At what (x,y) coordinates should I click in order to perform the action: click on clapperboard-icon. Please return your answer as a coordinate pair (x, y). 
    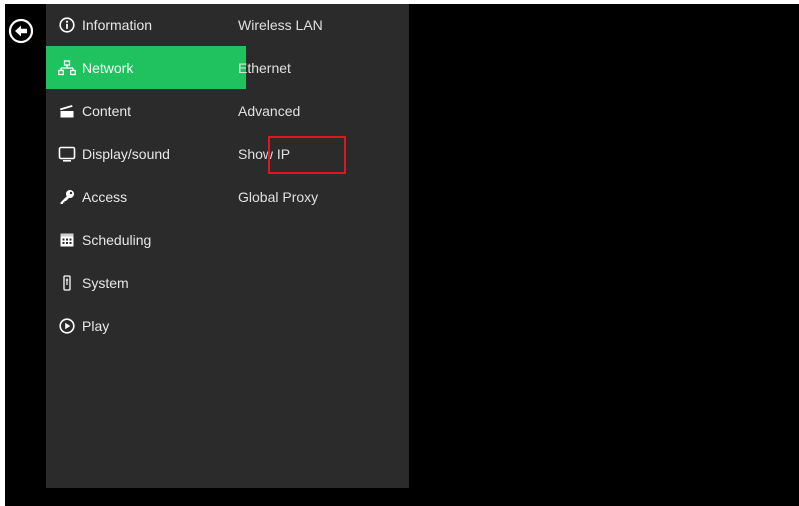
    Looking at the image, I should click on (67, 111).